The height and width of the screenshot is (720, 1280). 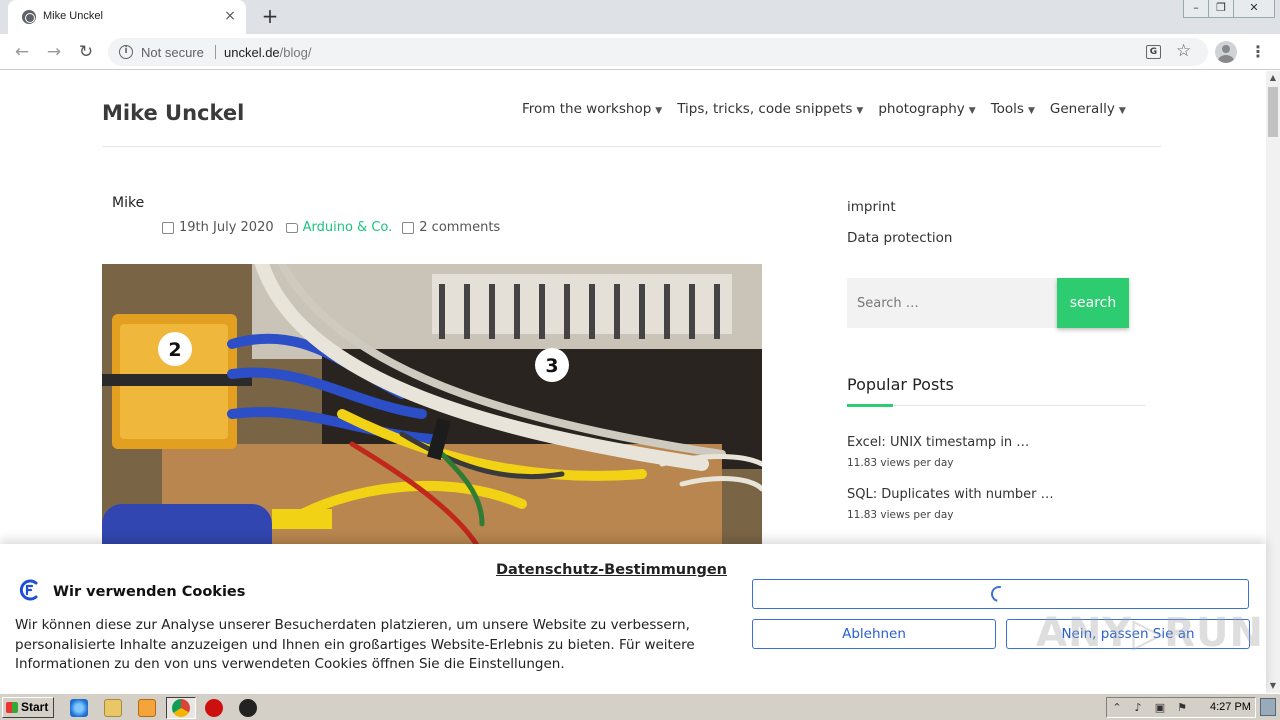 I want to click on opera-icon, so click(x=214, y=708).